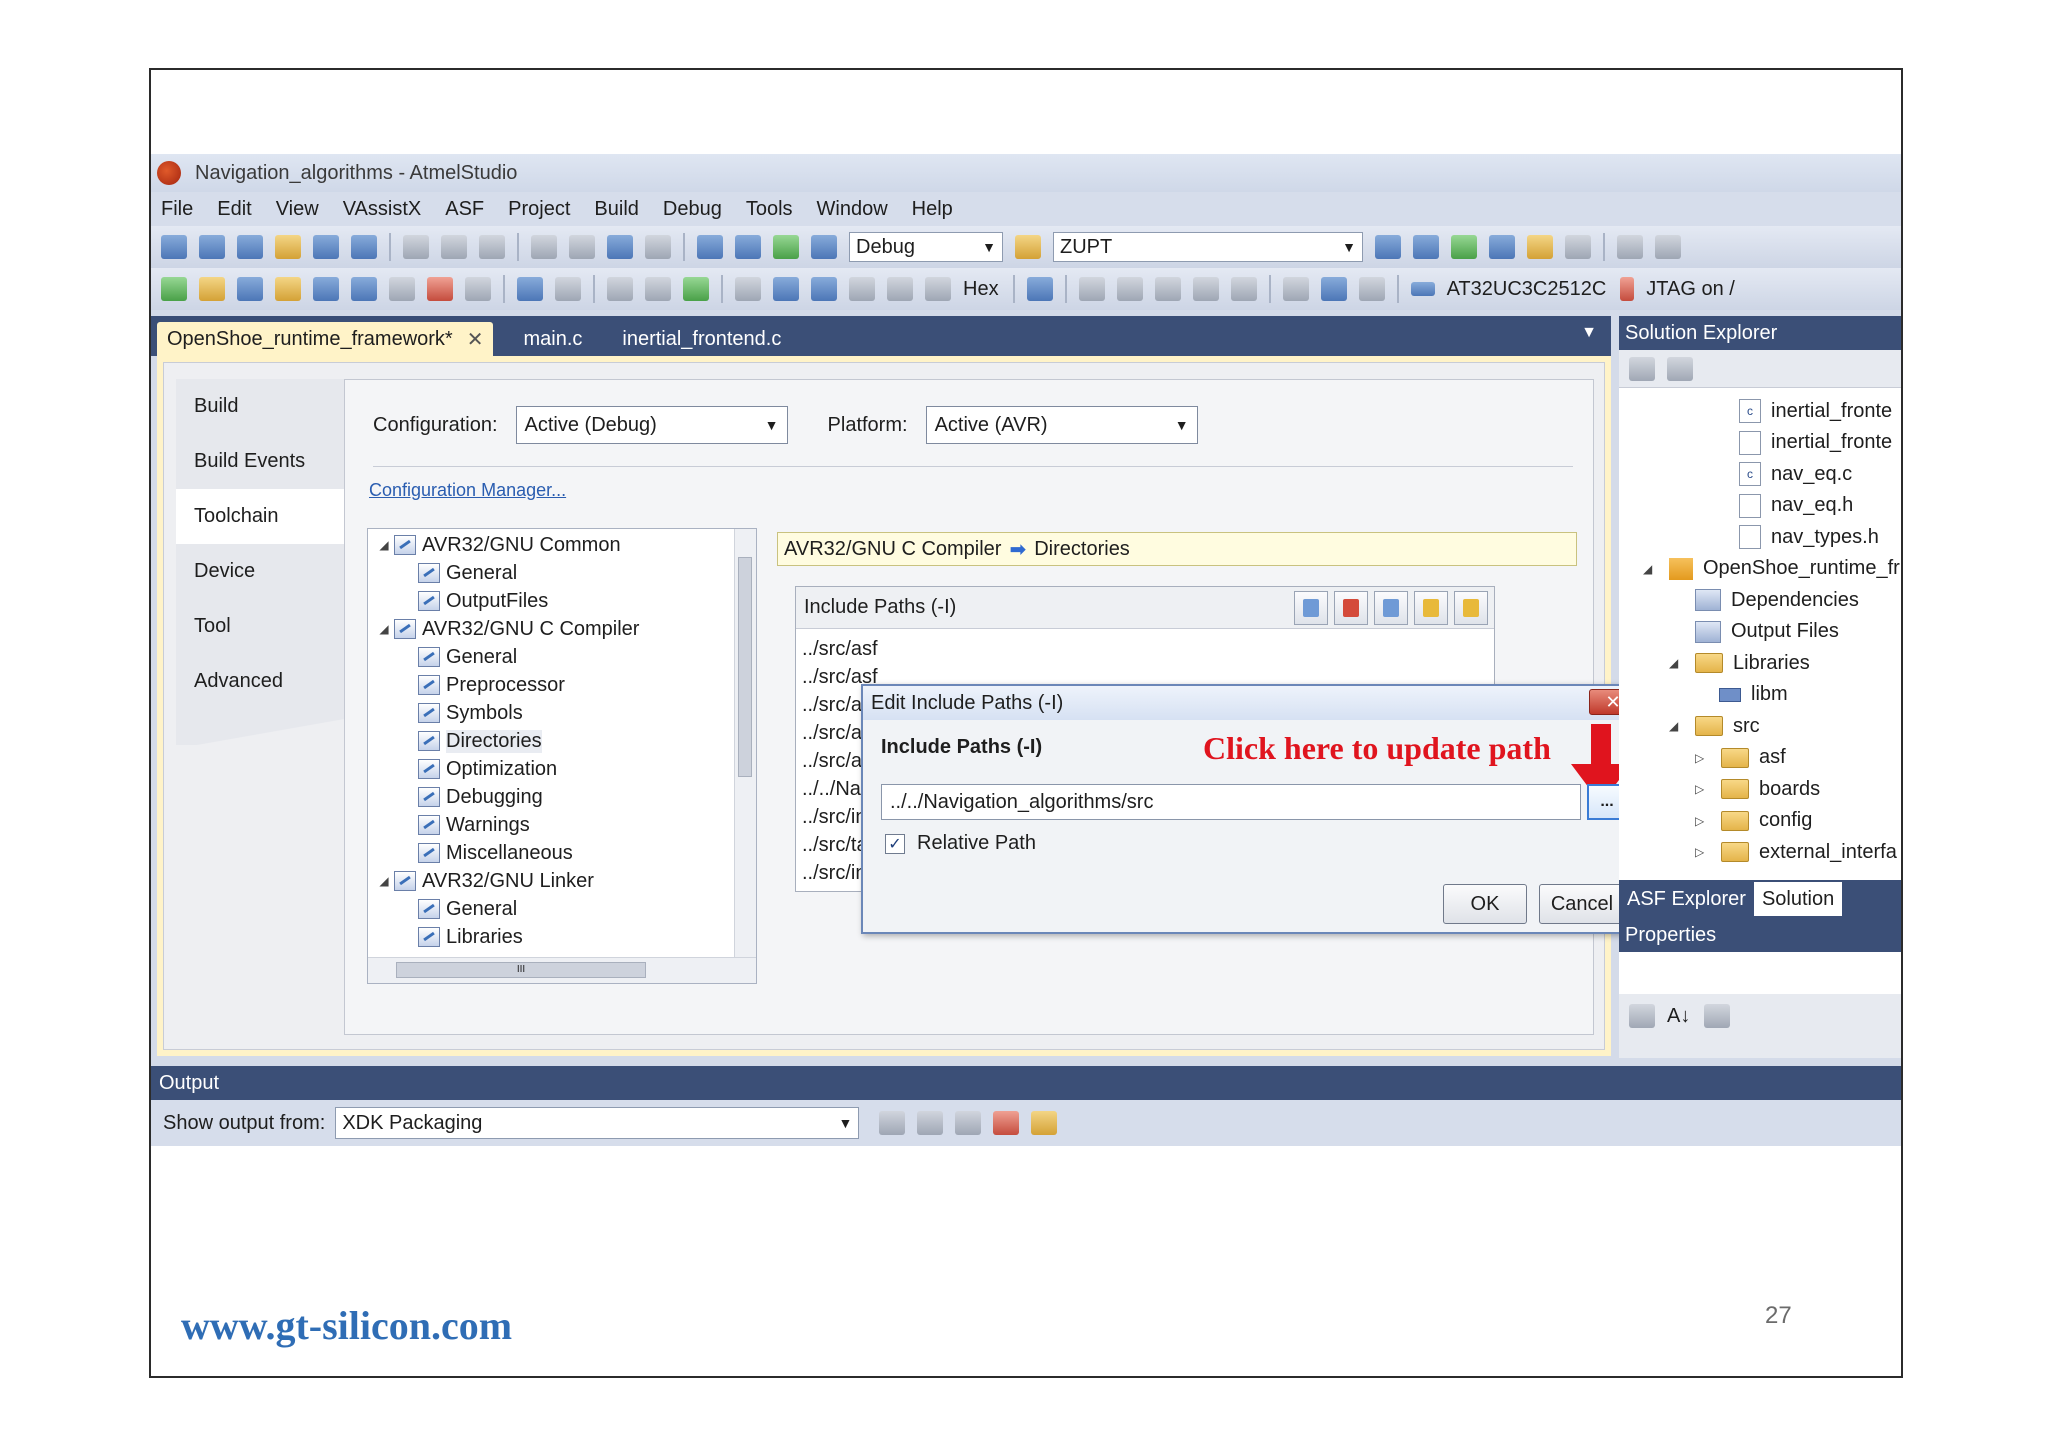 This screenshot has width=2048, height=1447. Describe the element at coordinates (748, 289) in the screenshot. I see `step-into-icon` at that location.